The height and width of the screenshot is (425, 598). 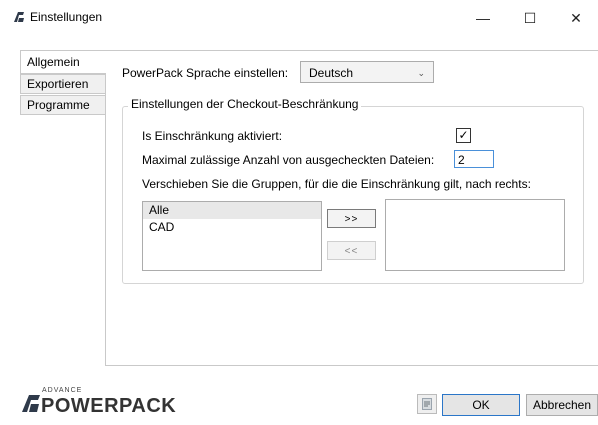 What do you see at coordinates (331, 73) in the screenshot?
I see `language-select-value: Deutsch` at bounding box center [331, 73].